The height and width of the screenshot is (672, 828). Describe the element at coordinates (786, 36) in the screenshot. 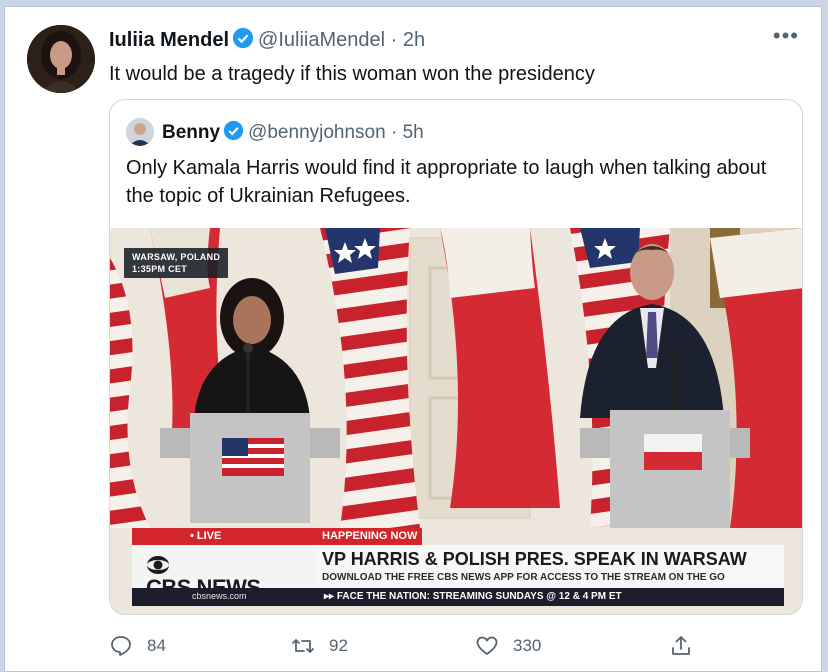

I see `more-options-icon: •••` at that location.